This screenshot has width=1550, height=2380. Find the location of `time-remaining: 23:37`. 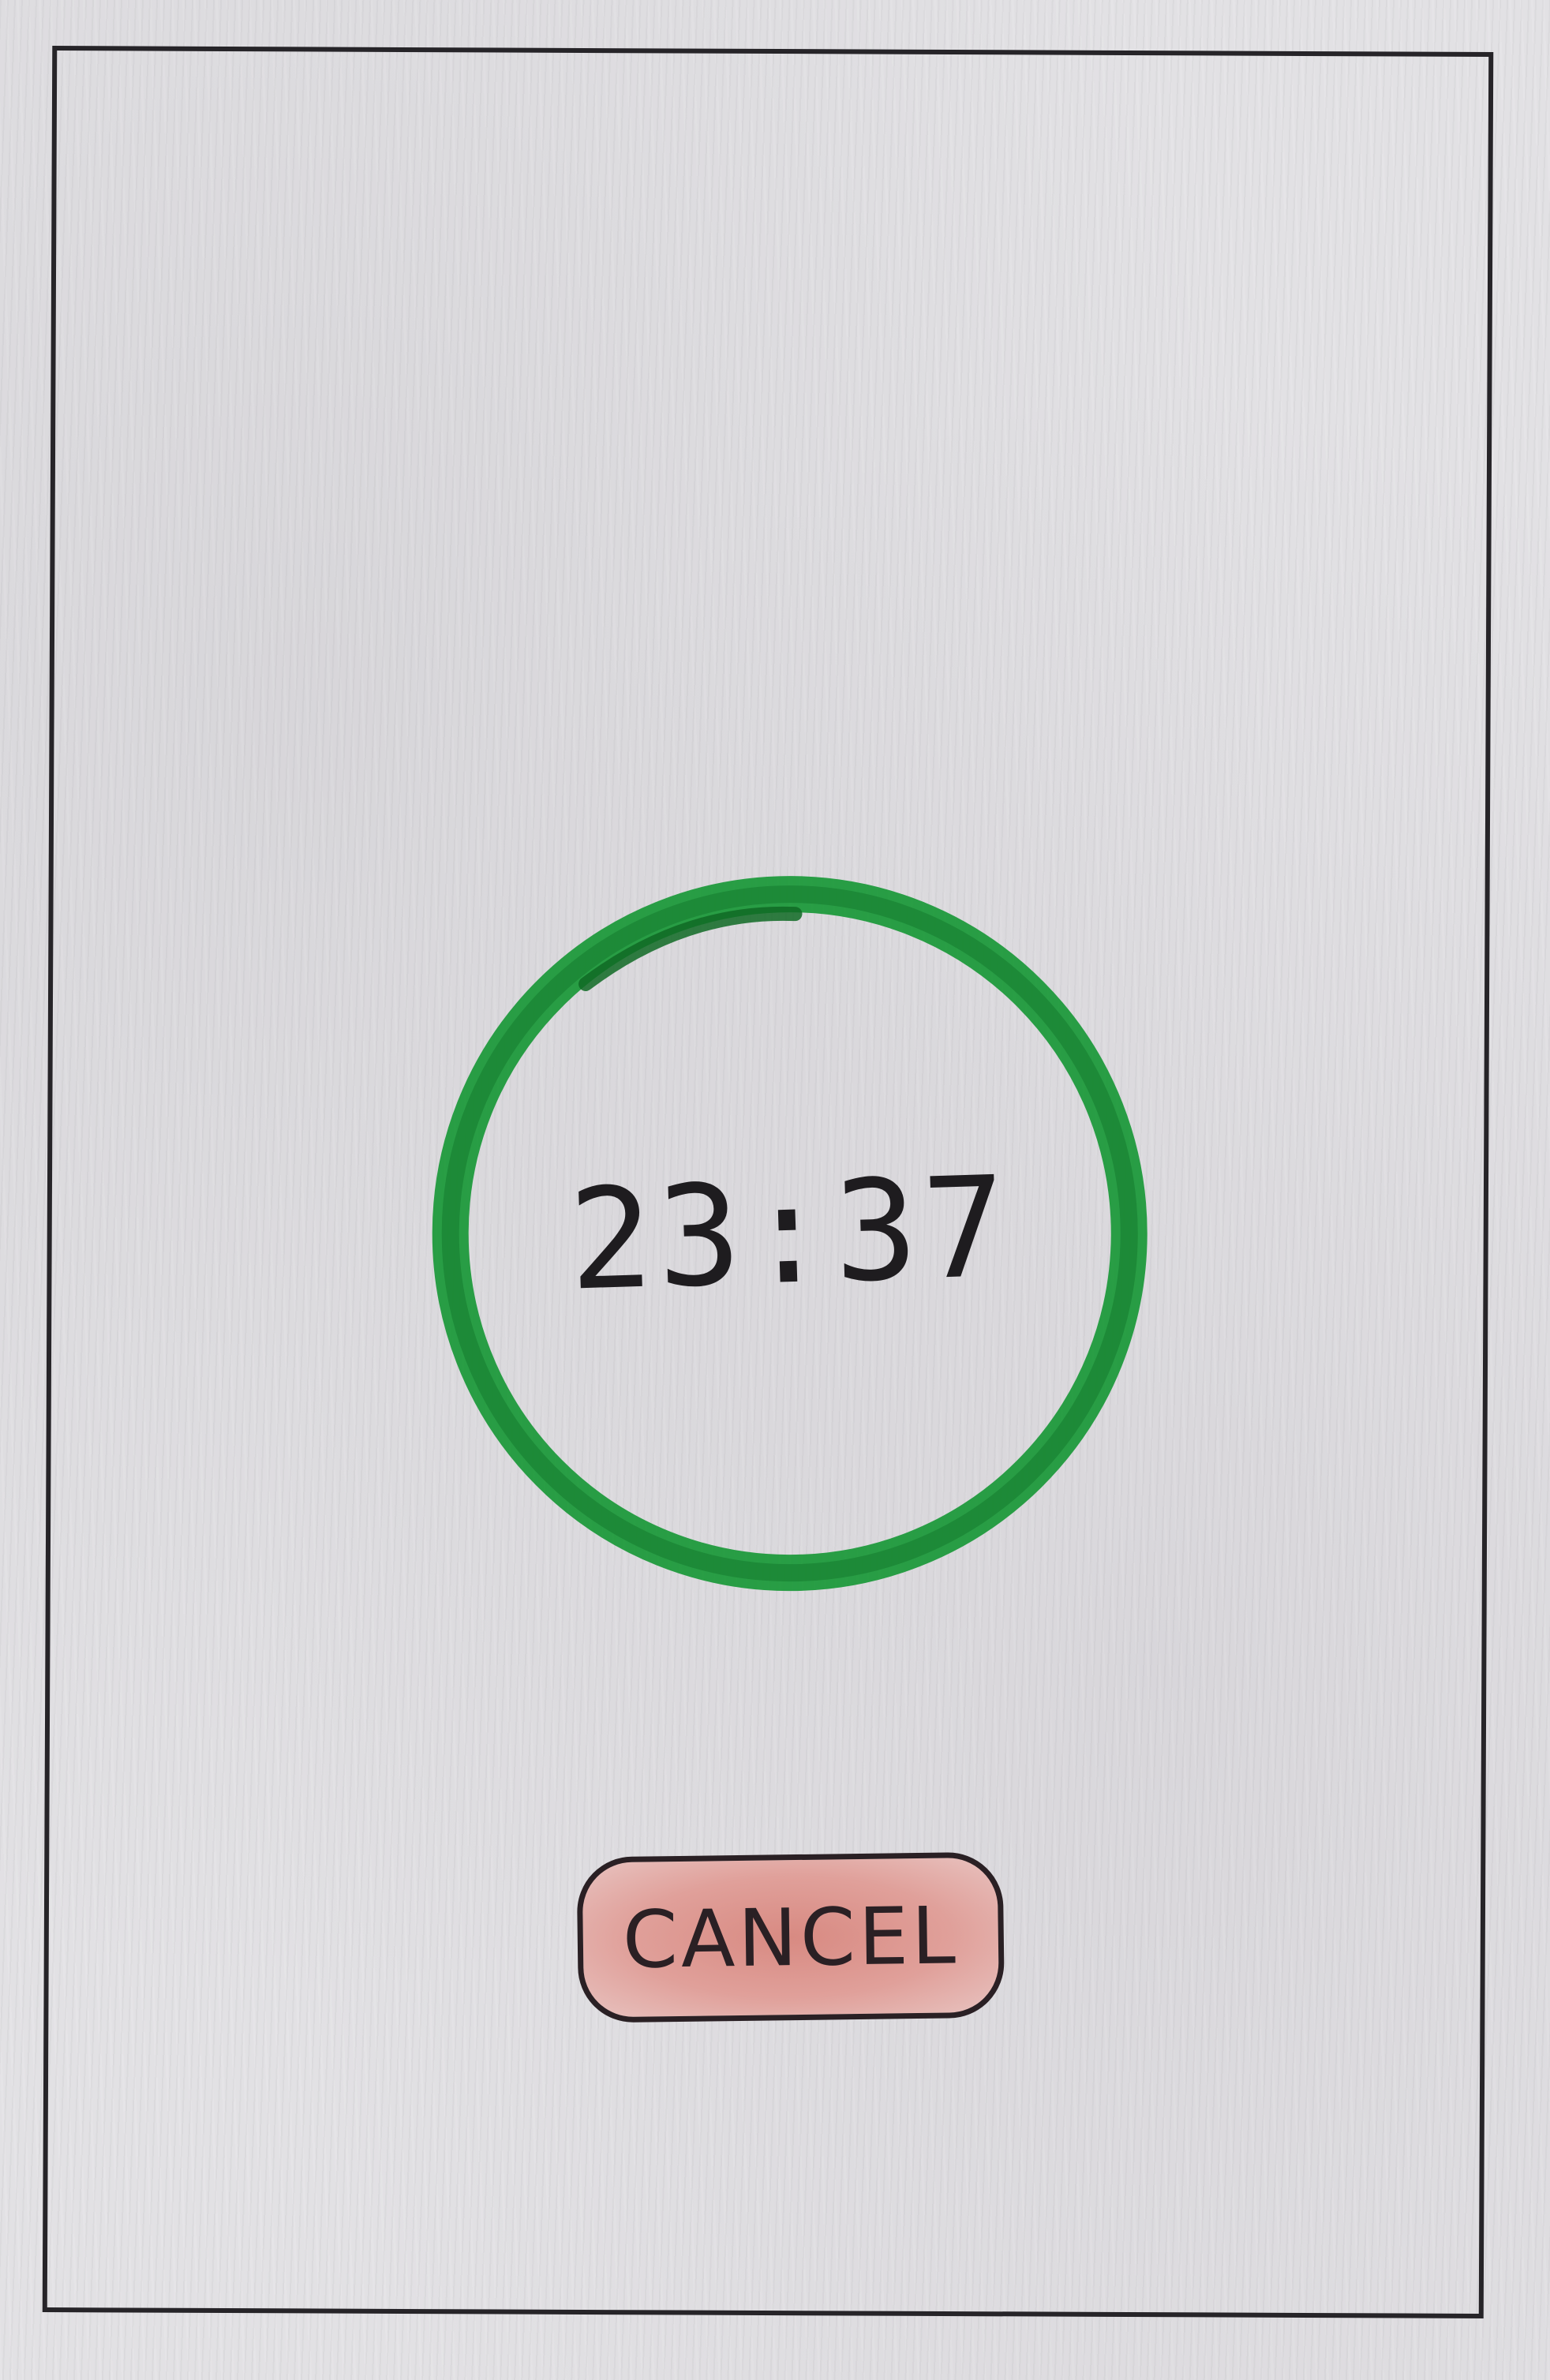

time-remaining: 23:37 is located at coordinates (789, 1234).